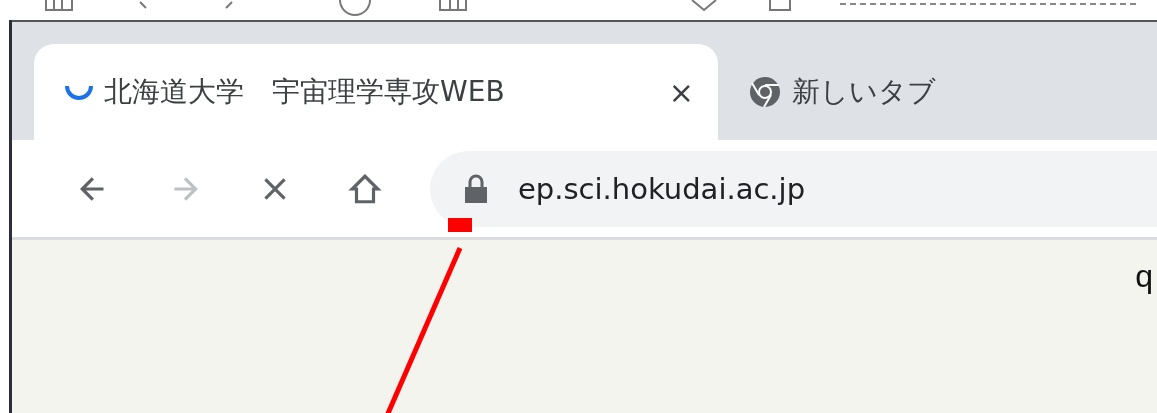 This screenshot has width=1157, height=413. What do you see at coordinates (365, 188) in the screenshot?
I see `home-icon` at bounding box center [365, 188].